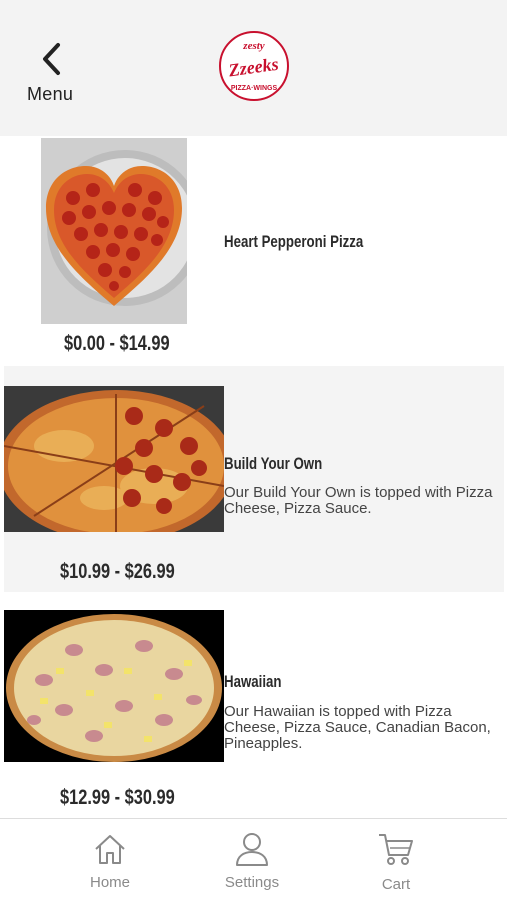  I want to click on back-button: Menu, so click(54, 73).